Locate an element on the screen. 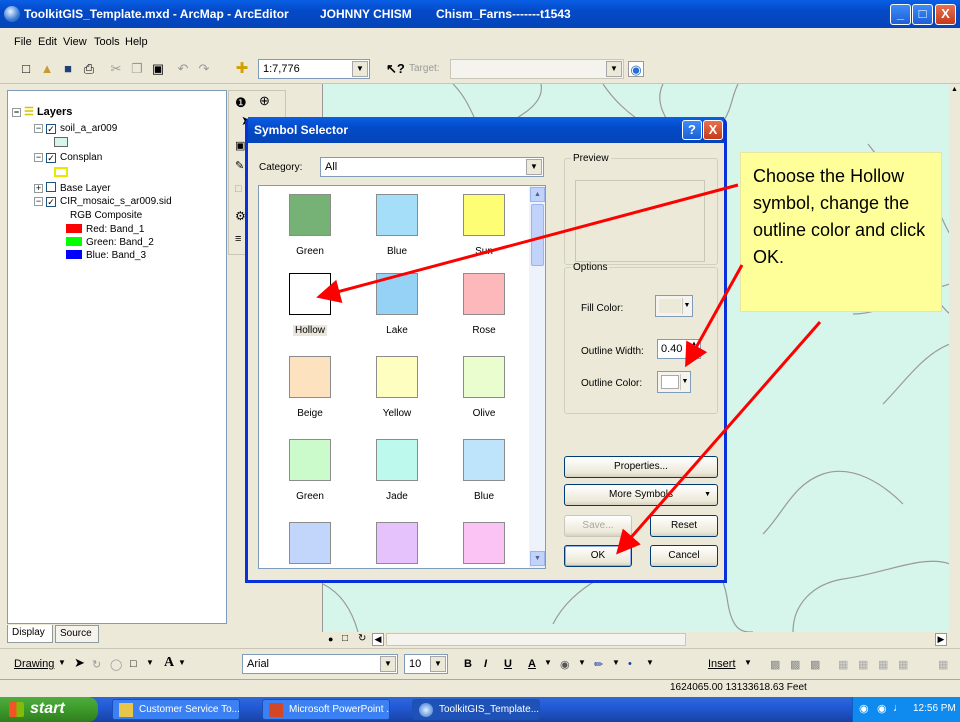 The width and height of the screenshot is (960, 722). more-symbols-button: More Symbols ▼ is located at coordinates (641, 495).